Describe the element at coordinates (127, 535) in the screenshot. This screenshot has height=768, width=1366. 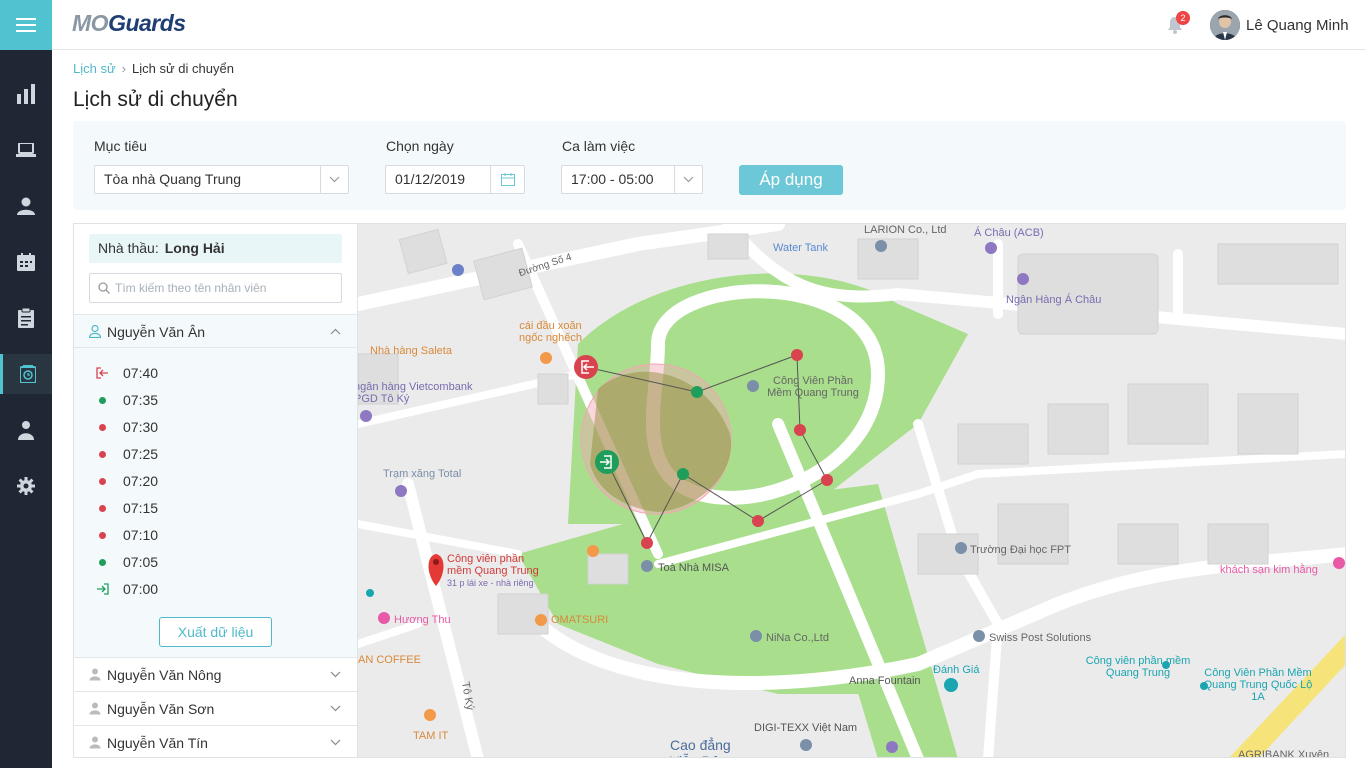
I see `timeline-item: 07:10` at that location.